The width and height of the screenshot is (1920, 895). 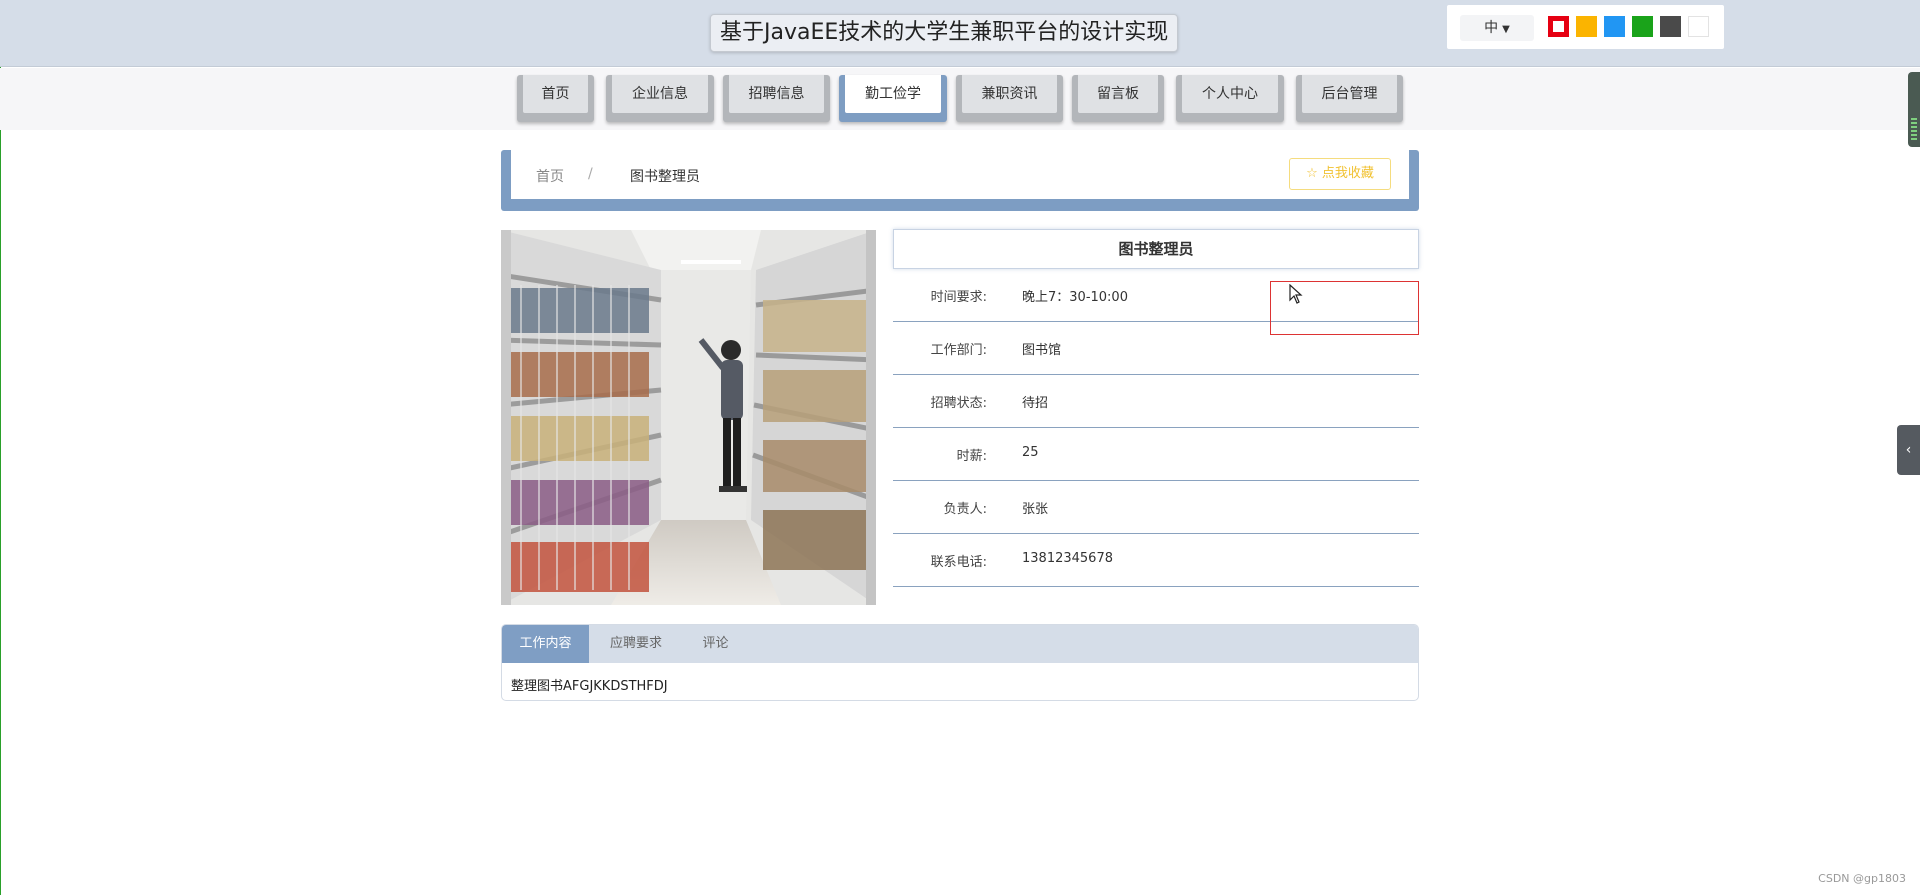 I want to click on nav-item-work-study: 勤工俭学, so click(x=893, y=98).